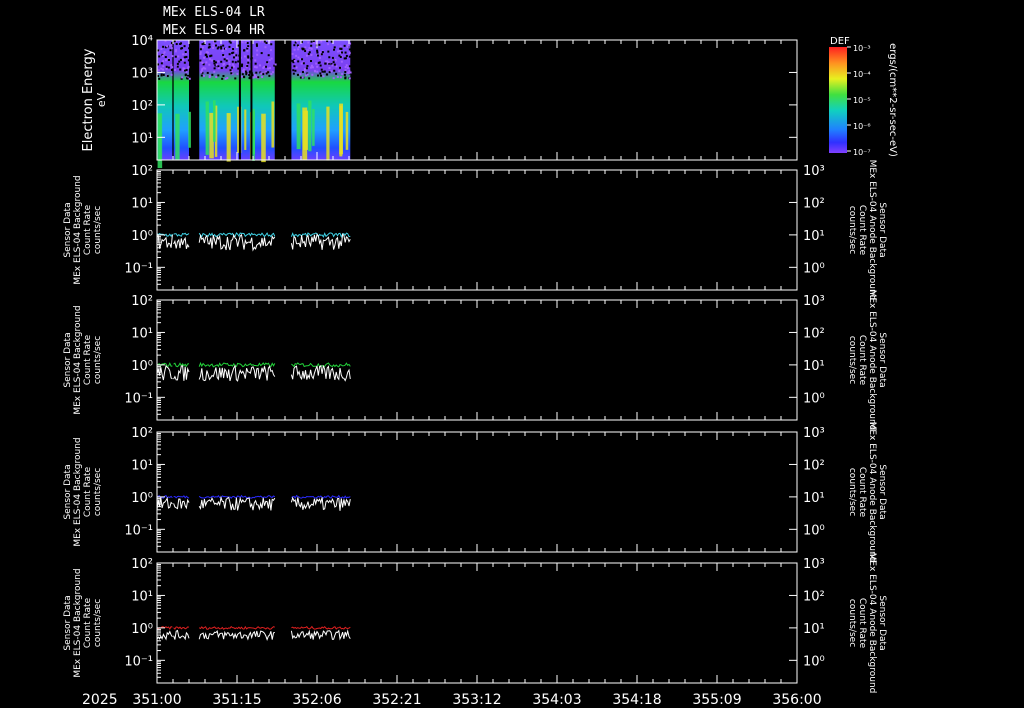 This screenshot has height=708, width=1024. I want to click on panel-y-label: counts/sec, so click(98, 230).